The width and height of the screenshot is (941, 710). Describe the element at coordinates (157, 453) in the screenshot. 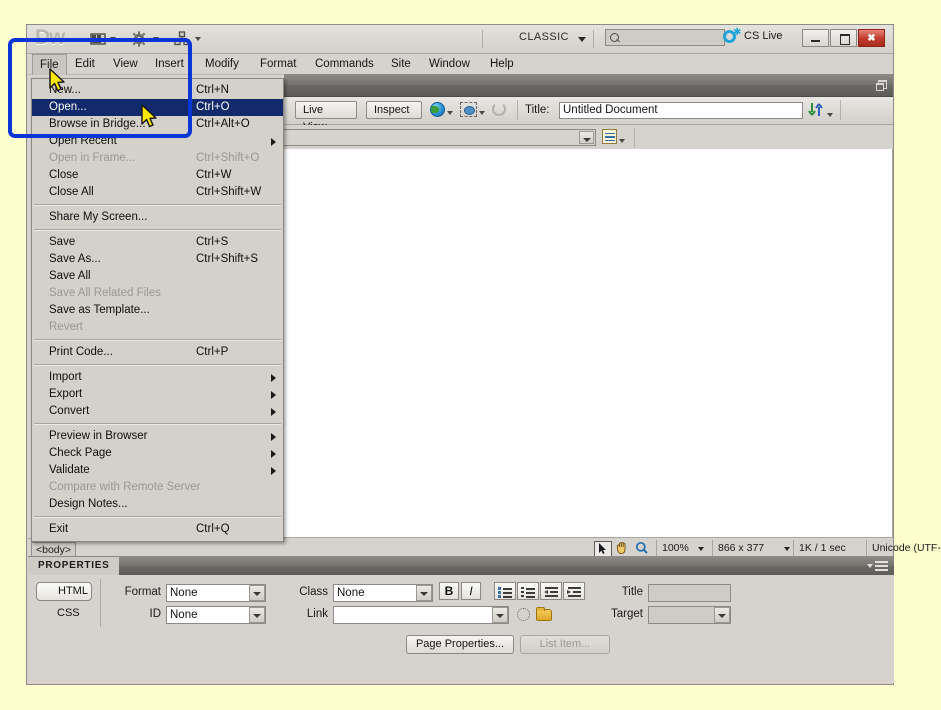

I see `menu-item-check-page: Check Page` at that location.